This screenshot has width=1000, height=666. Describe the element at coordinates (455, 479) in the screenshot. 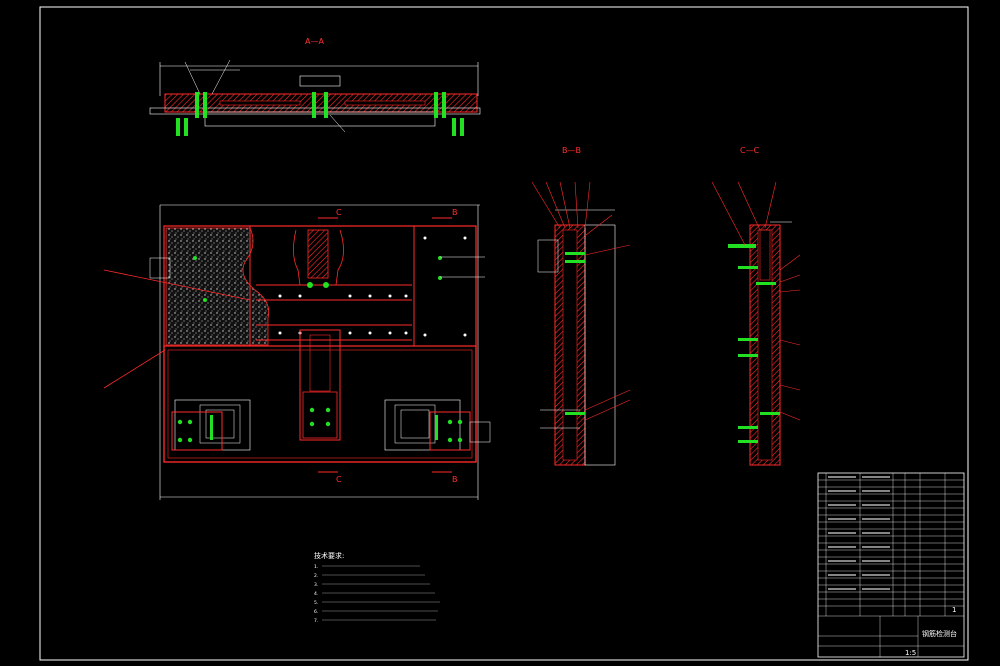

I see `cut-b-bottom: B` at that location.